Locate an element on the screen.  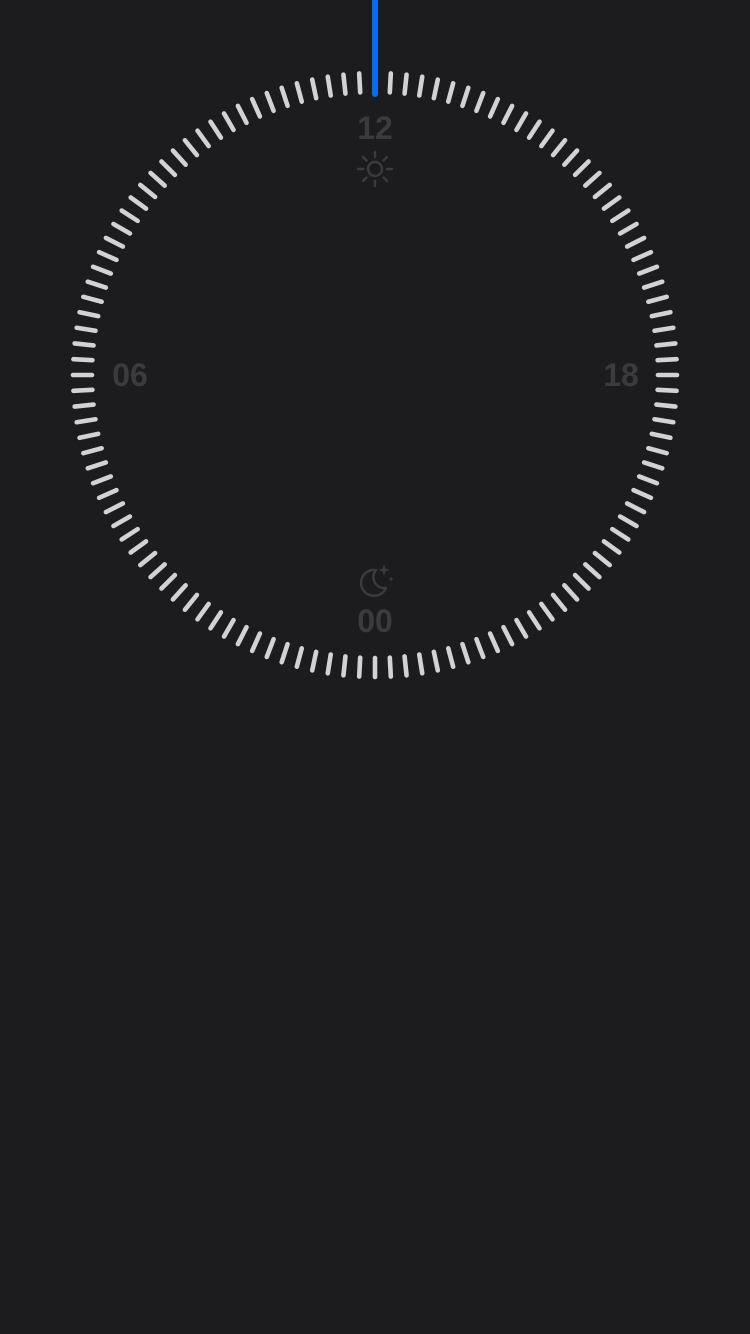
hour-label-12: 12 is located at coordinates (375, 128).